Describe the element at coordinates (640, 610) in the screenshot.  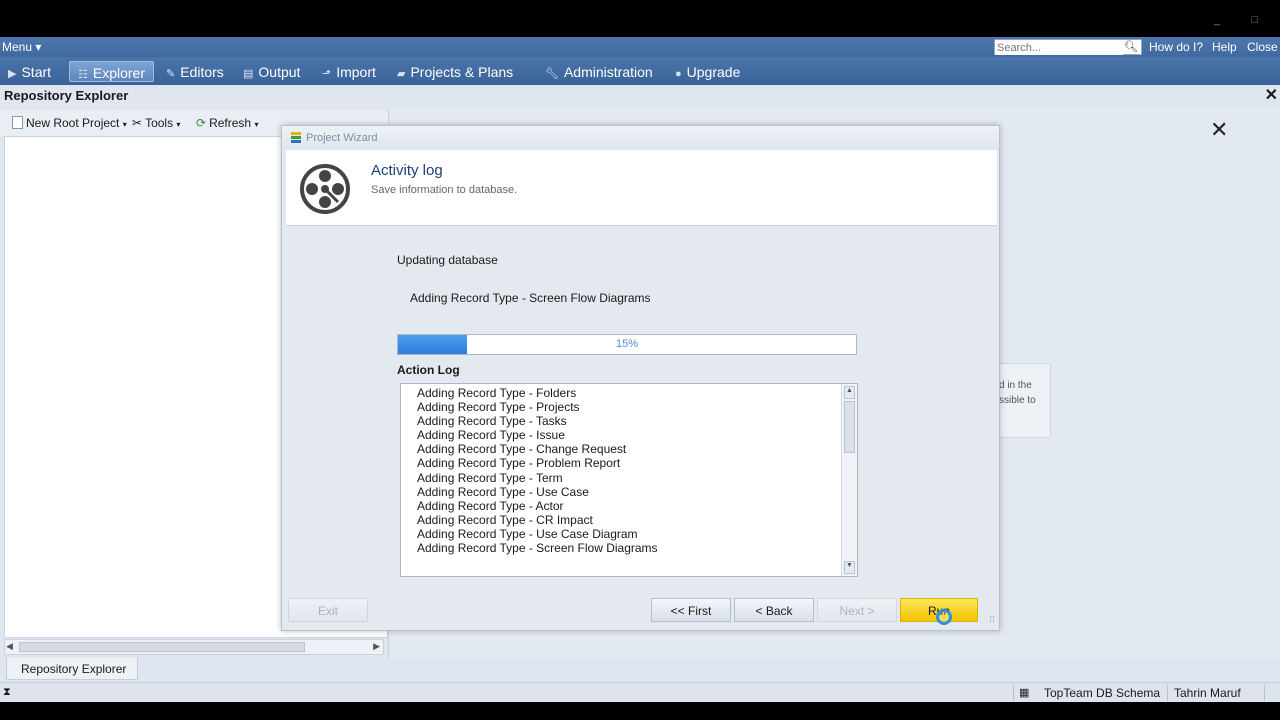
I see `wizard-footer: Exit << First < Back Next > Run ⁝⁝` at that location.